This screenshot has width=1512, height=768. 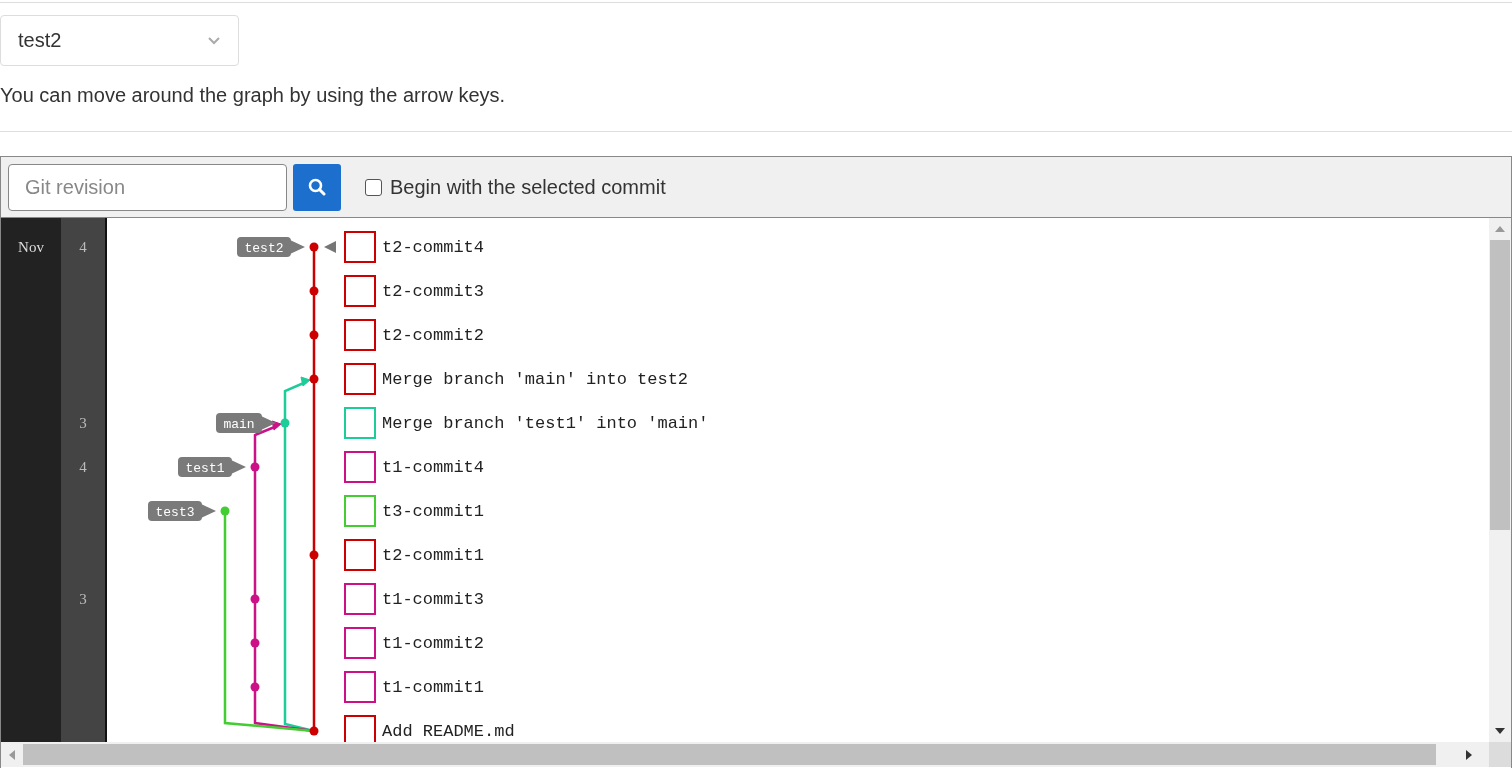 I want to click on commit-message: t1-commit1, so click(x=433, y=687).